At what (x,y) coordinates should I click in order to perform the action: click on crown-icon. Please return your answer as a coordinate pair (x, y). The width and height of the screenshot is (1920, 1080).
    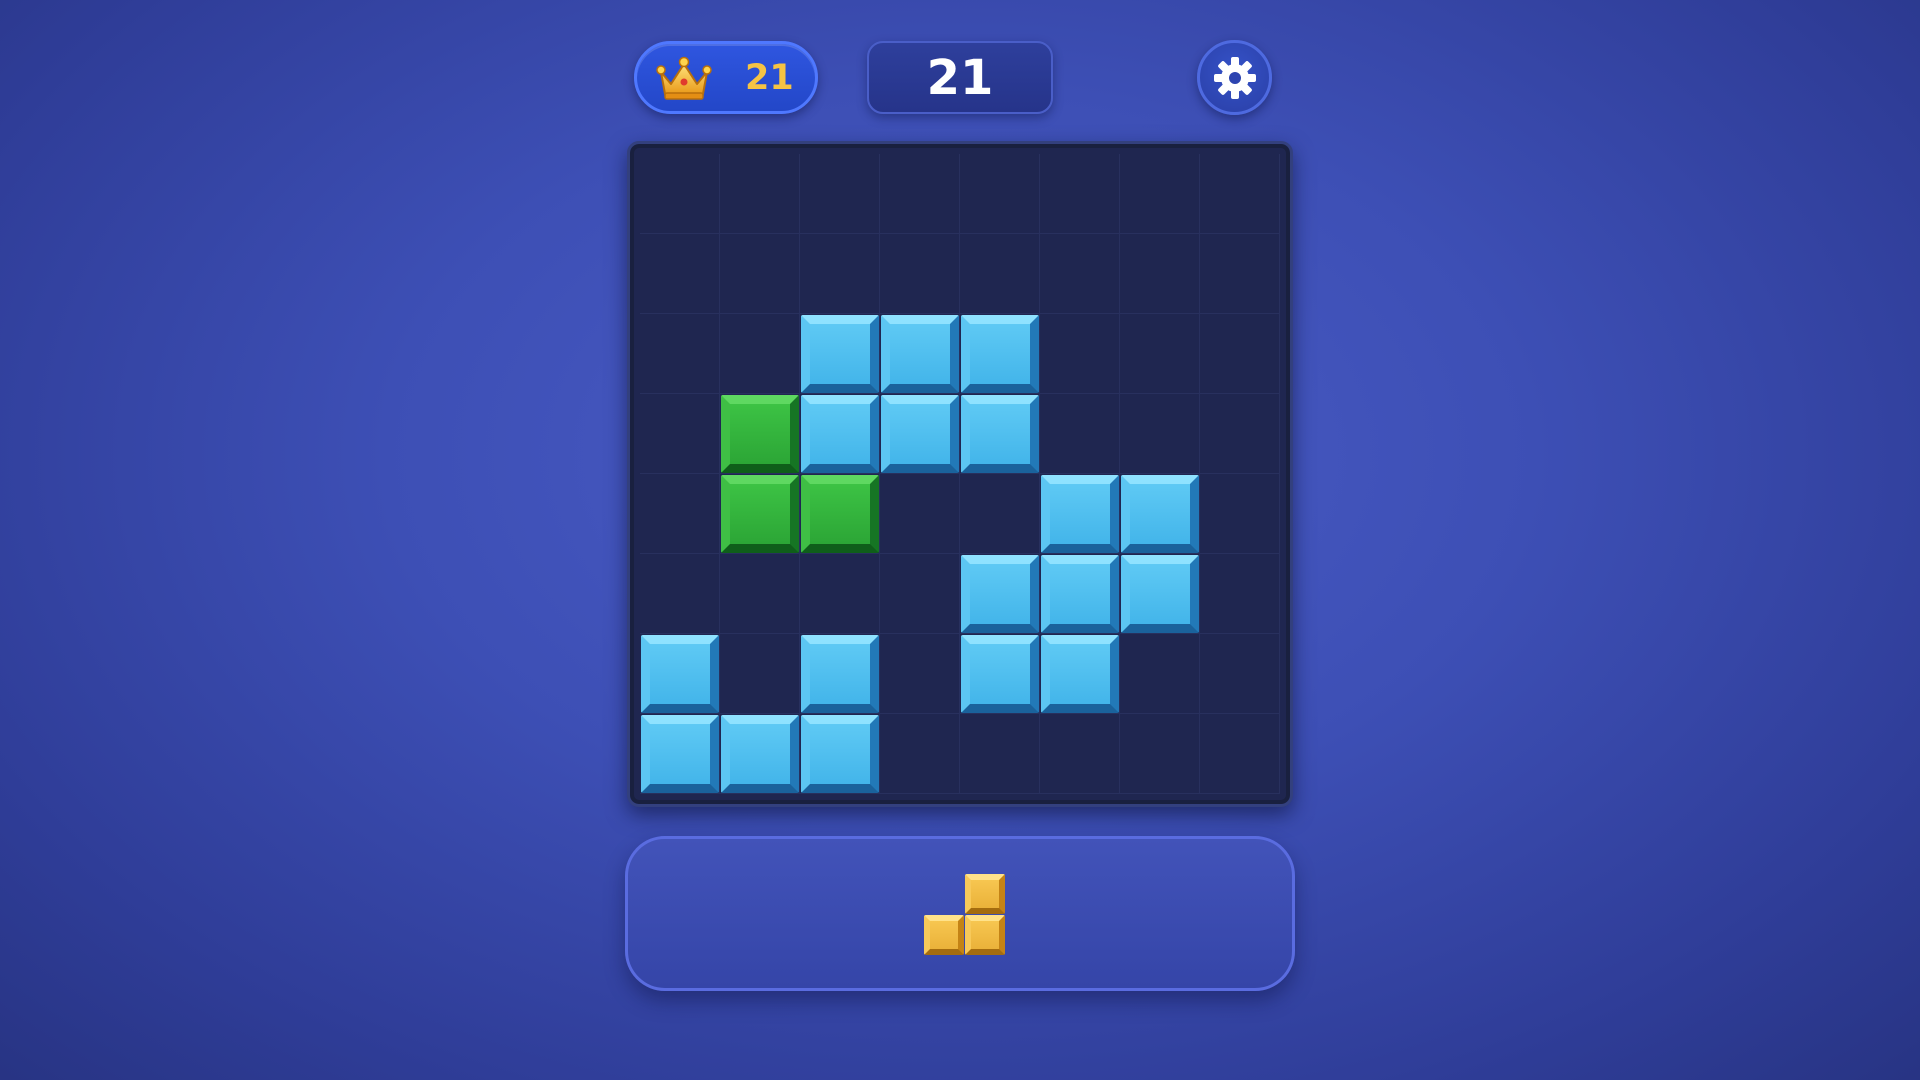
    Looking at the image, I should click on (684, 78).